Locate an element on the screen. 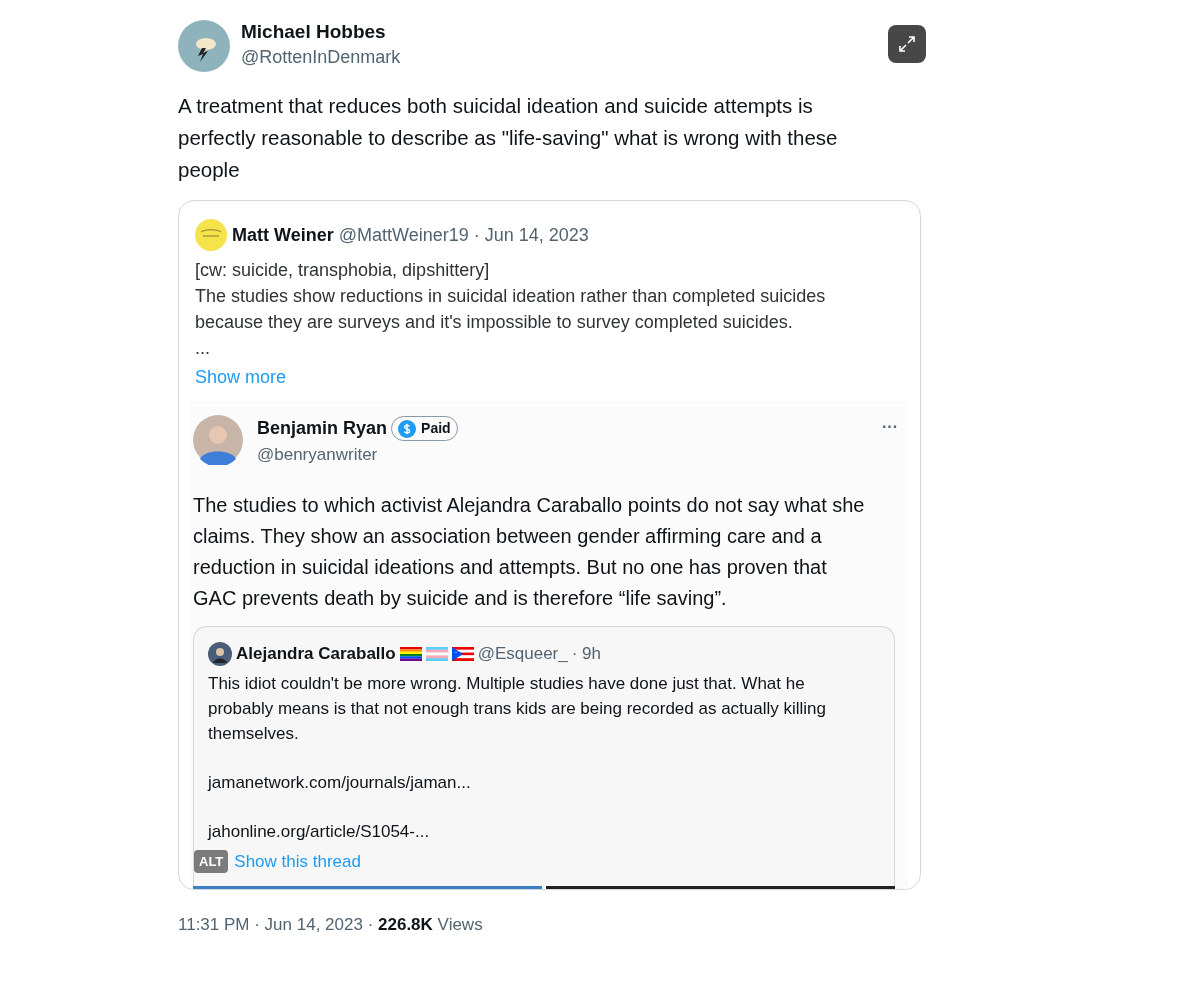 The width and height of the screenshot is (1200, 993). expand-button is located at coordinates (907, 44).